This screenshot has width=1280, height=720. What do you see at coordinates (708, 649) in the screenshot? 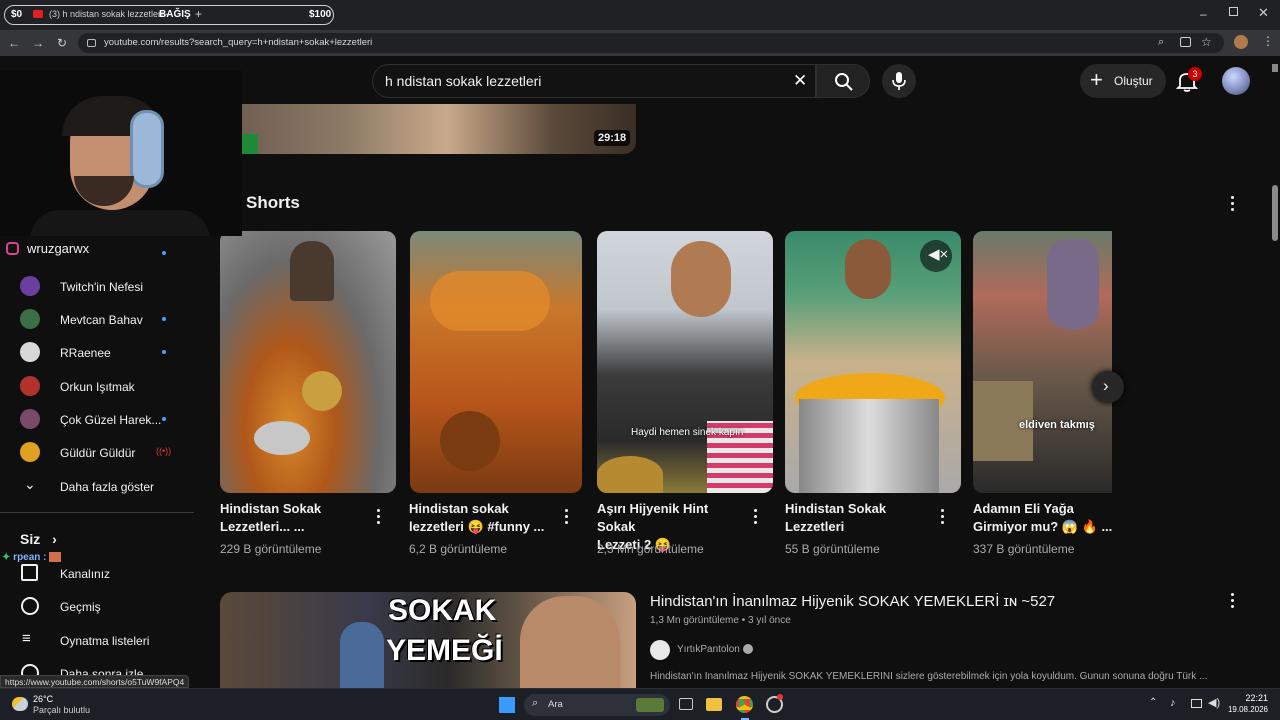
I see `channel-name: YırtıkPantolon` at bounding box center [708, 649].